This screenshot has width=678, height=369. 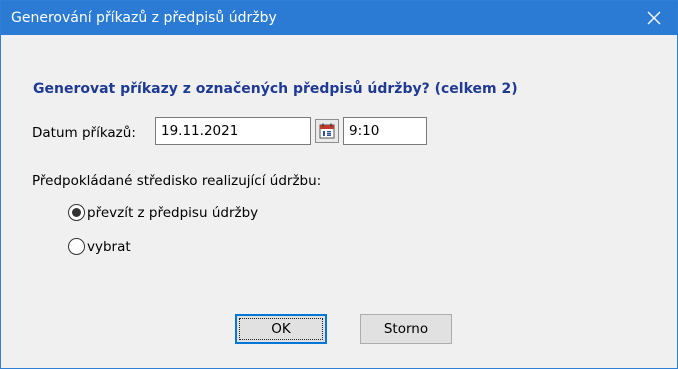 What do you see at coordinates (109, 246) in the screenshot?
I see `option-select-label: vybrat` at bounding box center [109, 246].